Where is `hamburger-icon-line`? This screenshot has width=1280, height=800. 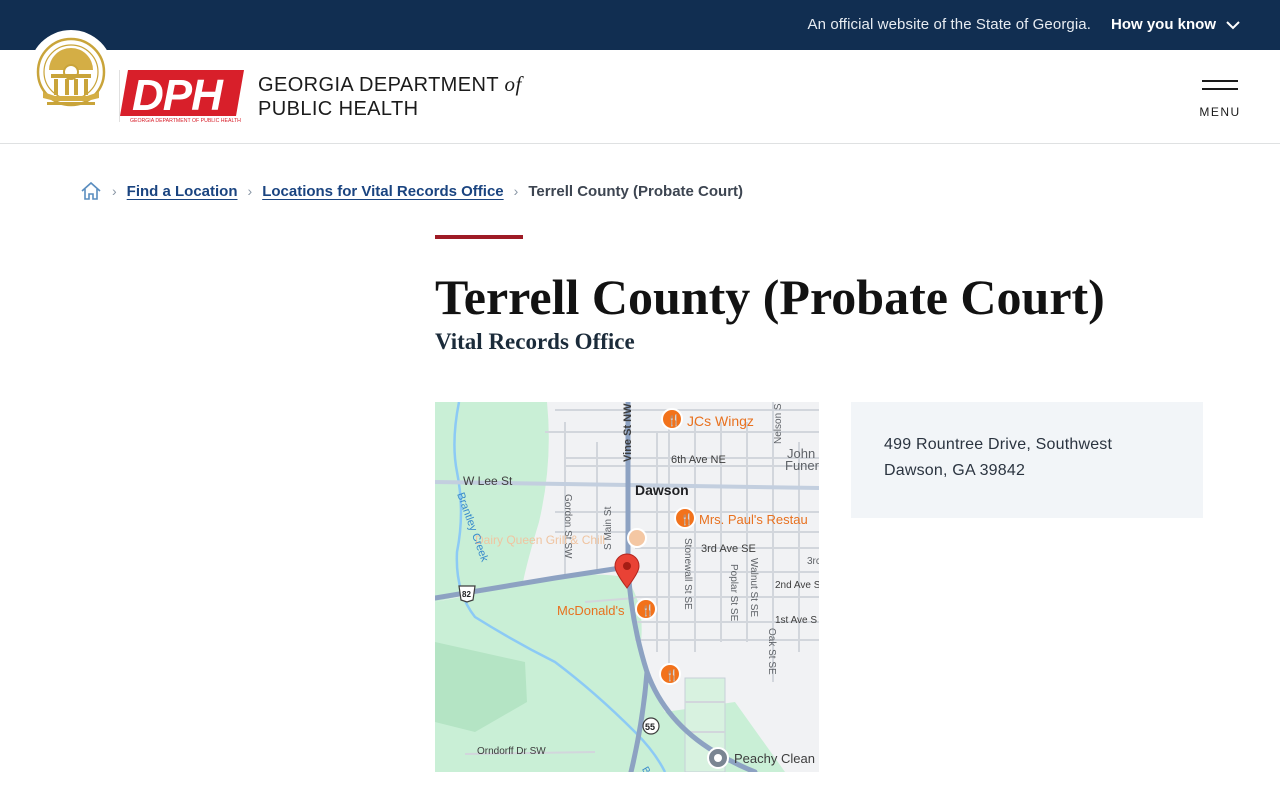 hamburger-icon-line is located at coordinates (1220, 89).